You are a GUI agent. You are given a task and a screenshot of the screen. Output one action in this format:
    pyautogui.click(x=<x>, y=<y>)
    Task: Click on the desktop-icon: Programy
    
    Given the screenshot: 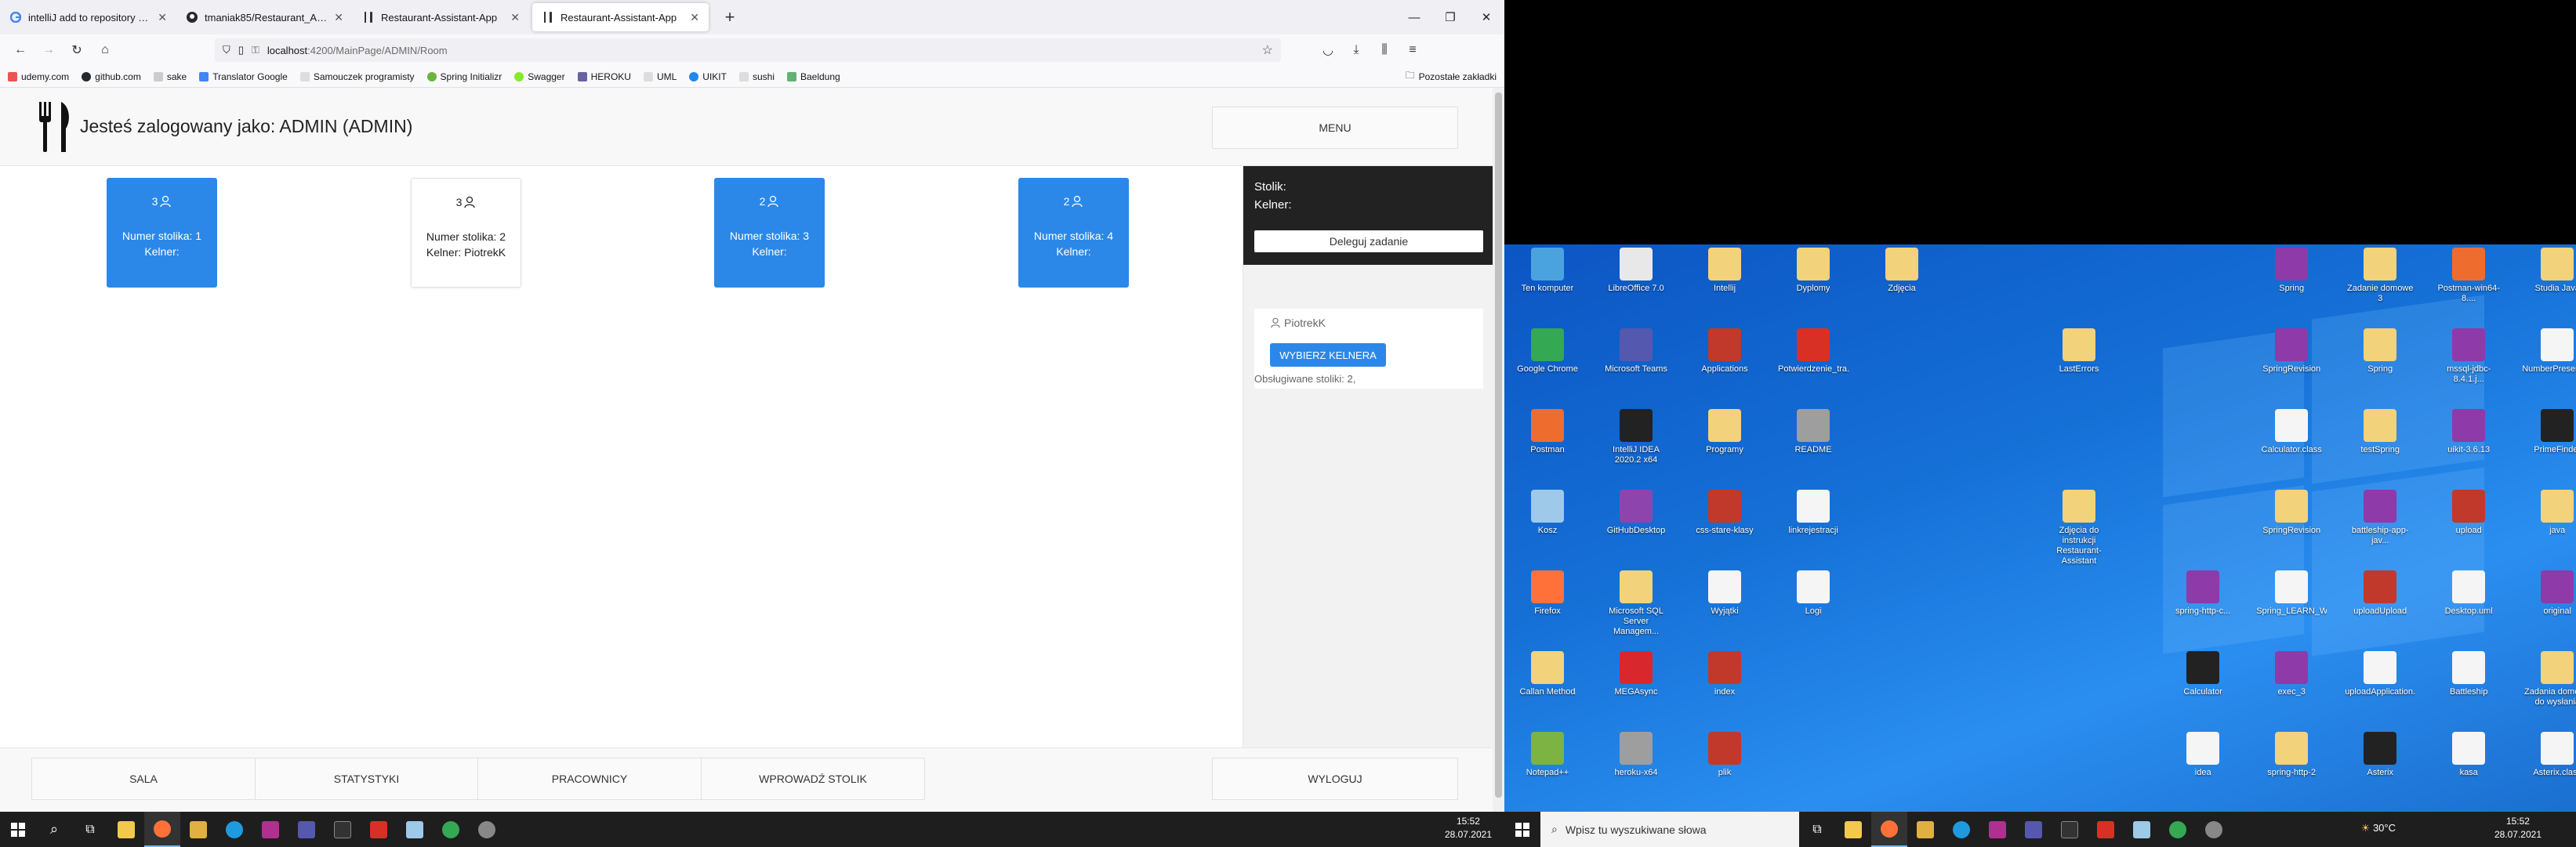 What is the action you would take?
    pyautogui.click(x=1724, y=432)
    